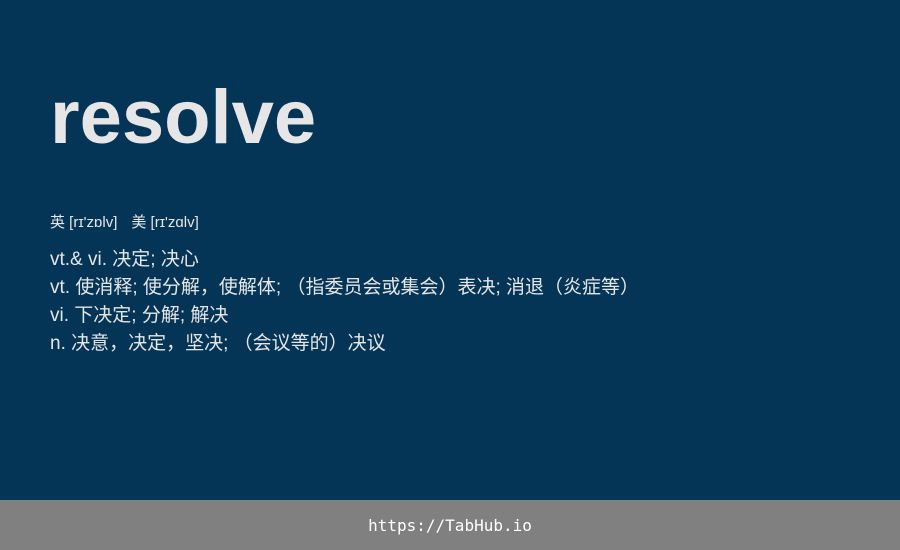  What do you see at coordinates (124, 259) in the screenshot?
I see `definition-item: vt.& vi. 决定; 决心` at bounding box center [124, 259].